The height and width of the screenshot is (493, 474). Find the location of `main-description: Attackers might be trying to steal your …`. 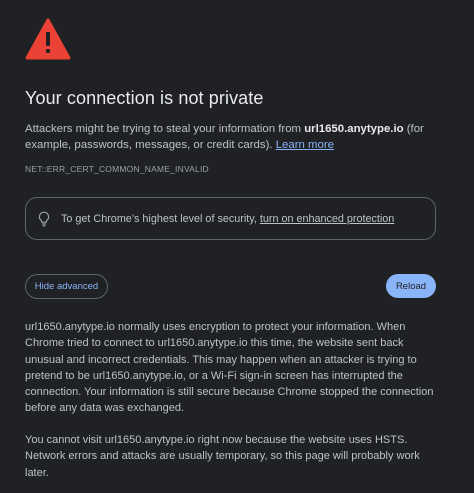

main-description: Attackers might be trying to steal your … is located at coordinates (240, 137).